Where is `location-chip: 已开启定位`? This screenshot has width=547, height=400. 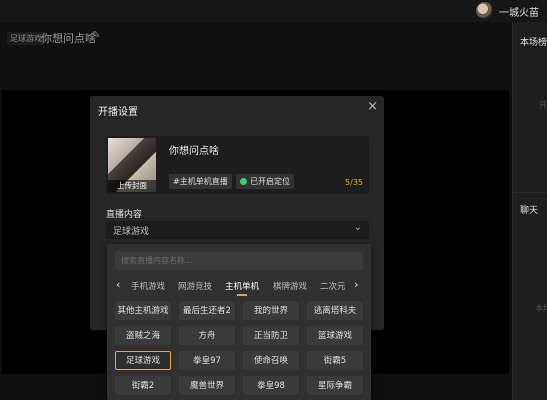 location-chip: 已开启定位 is located at coordinates (265, 181).